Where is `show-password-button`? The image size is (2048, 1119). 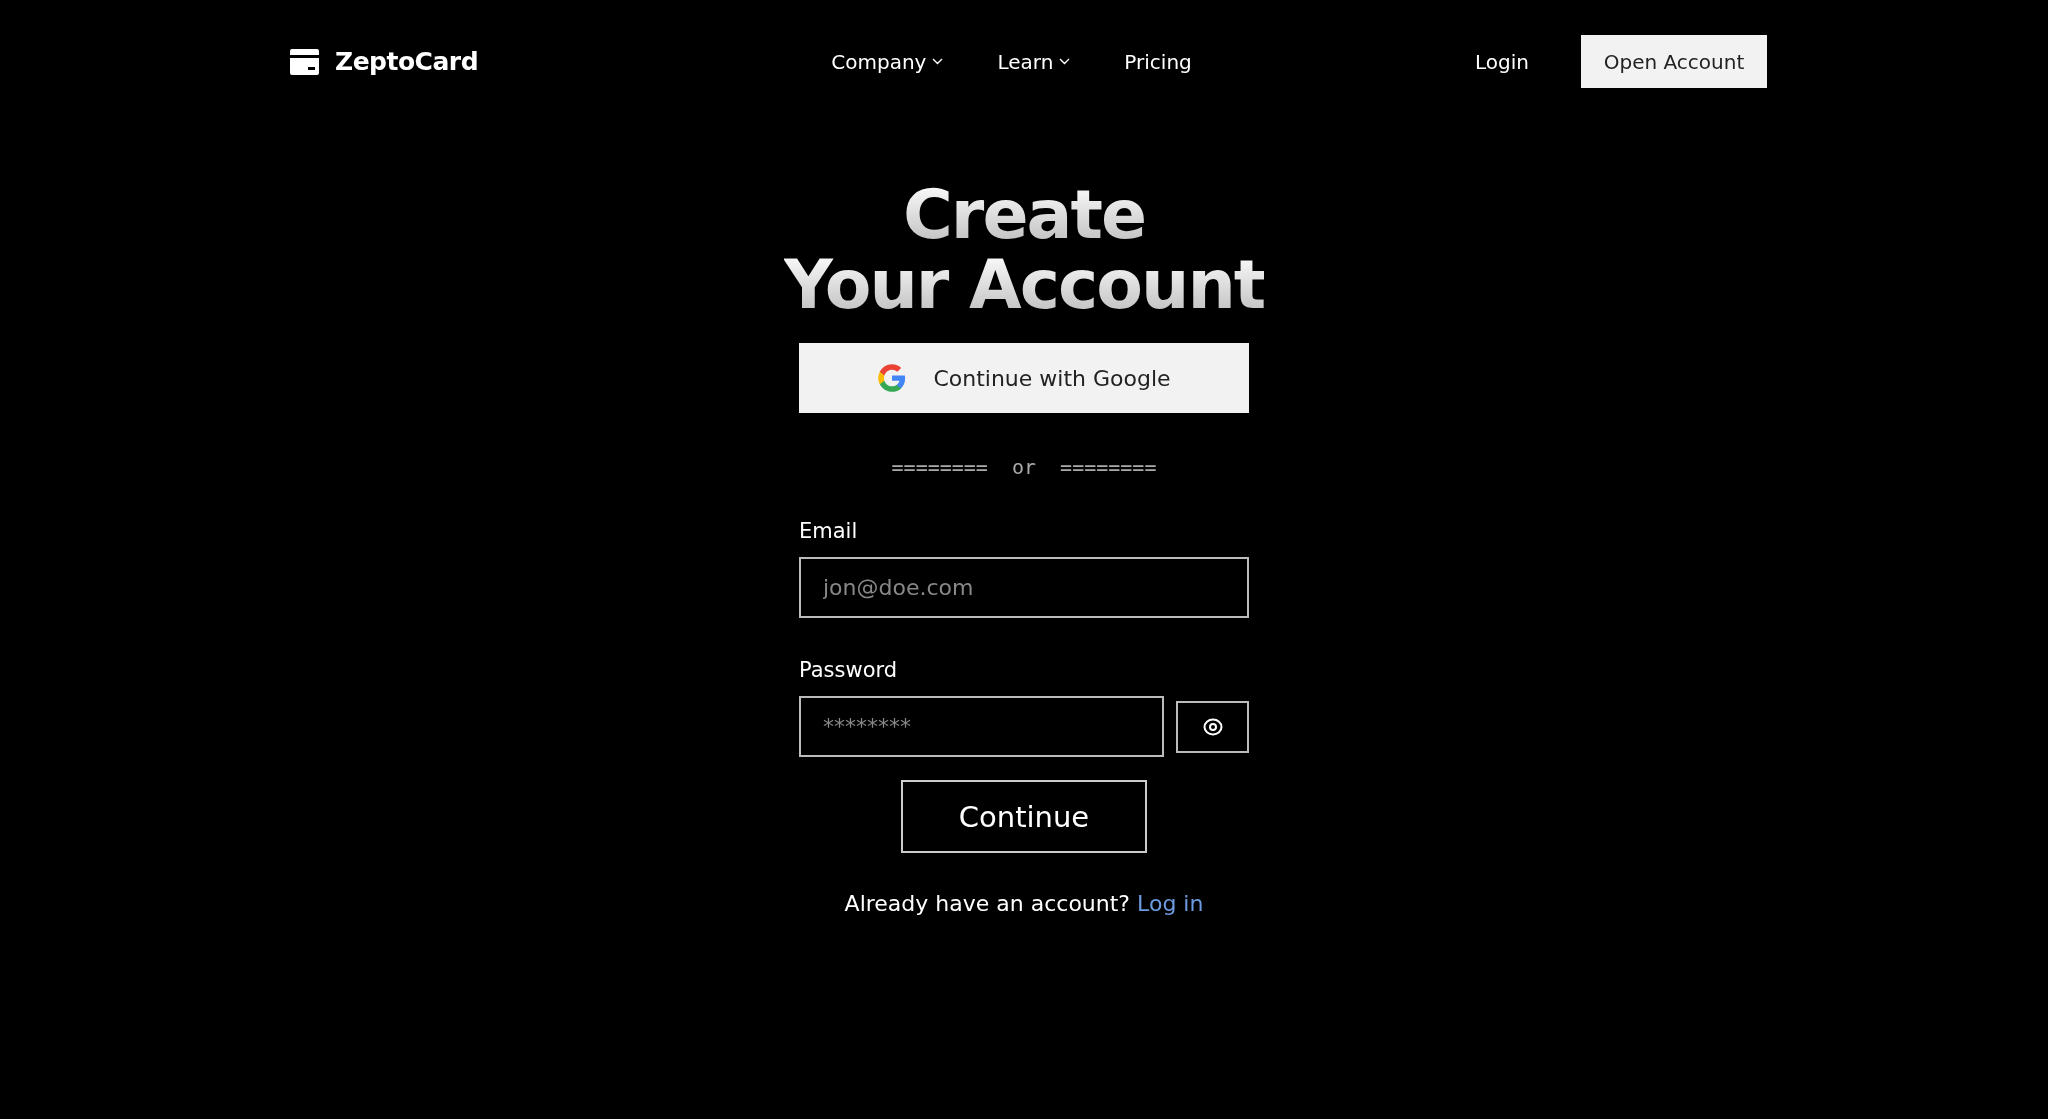
show-password-button is located at coordinates (1212, 726).